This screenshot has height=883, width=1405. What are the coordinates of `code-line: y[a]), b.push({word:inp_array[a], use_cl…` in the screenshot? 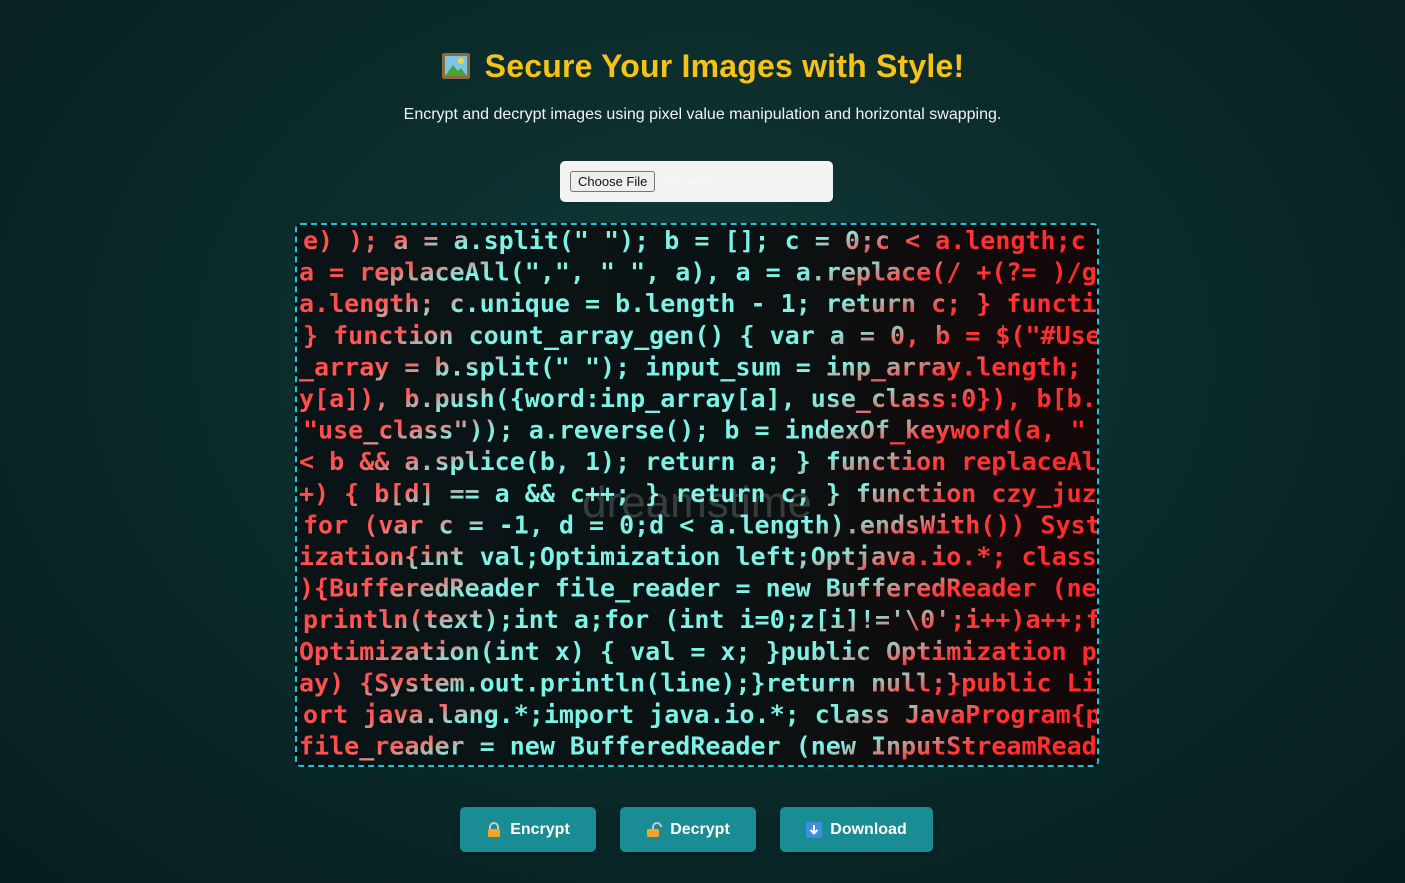 It's located at (698, 398).